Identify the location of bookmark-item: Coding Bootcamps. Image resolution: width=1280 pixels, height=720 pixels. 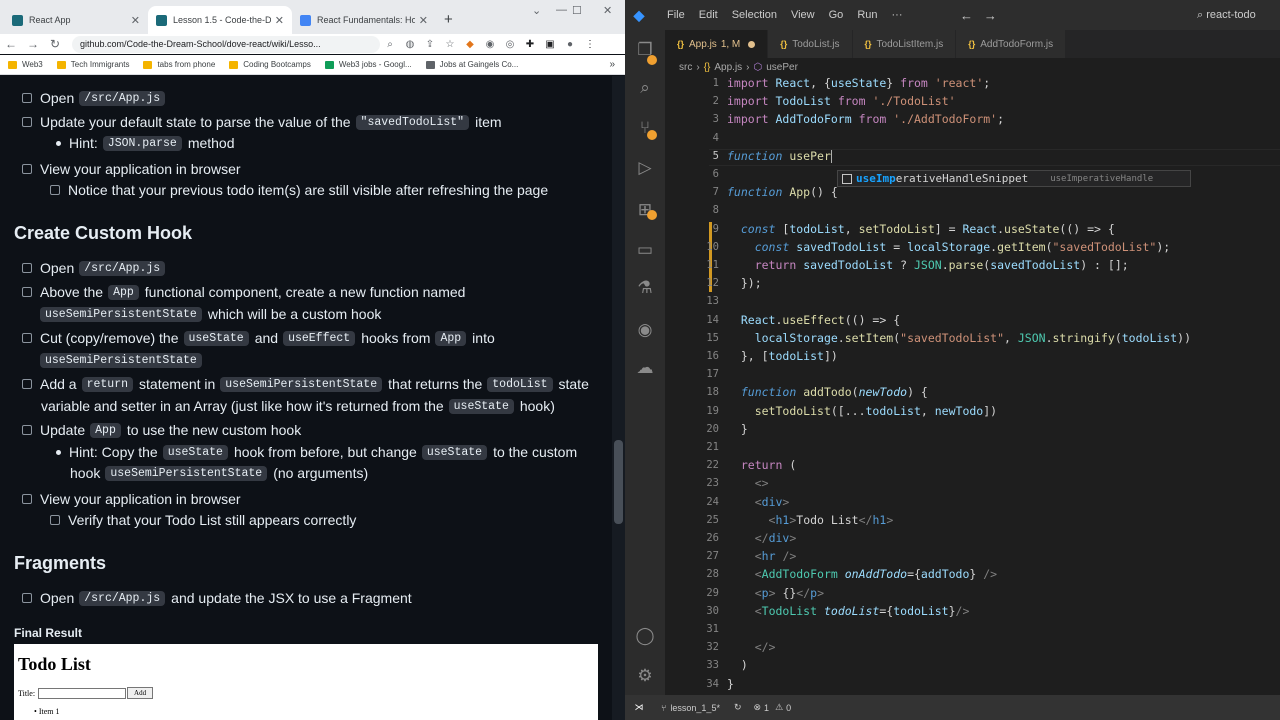
(270, 64).